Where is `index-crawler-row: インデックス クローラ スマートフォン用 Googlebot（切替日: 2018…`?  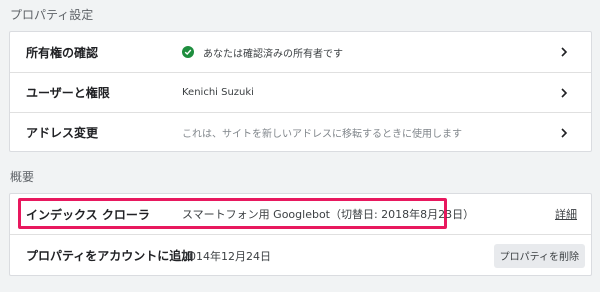
index-crawler-row: インデックス クローラ スマートフォン用 Googlebot（切替日: 2018… is located at coordinates (300, 214).